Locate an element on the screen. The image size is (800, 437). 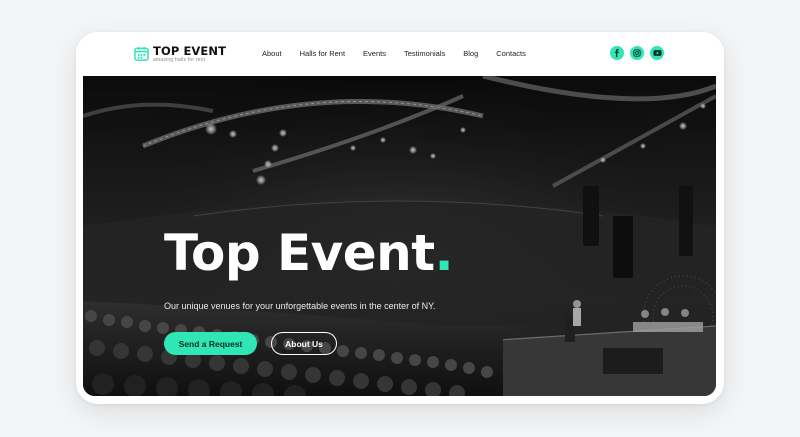
nav-contacts: Contacts is located at coordinates (511, 53).